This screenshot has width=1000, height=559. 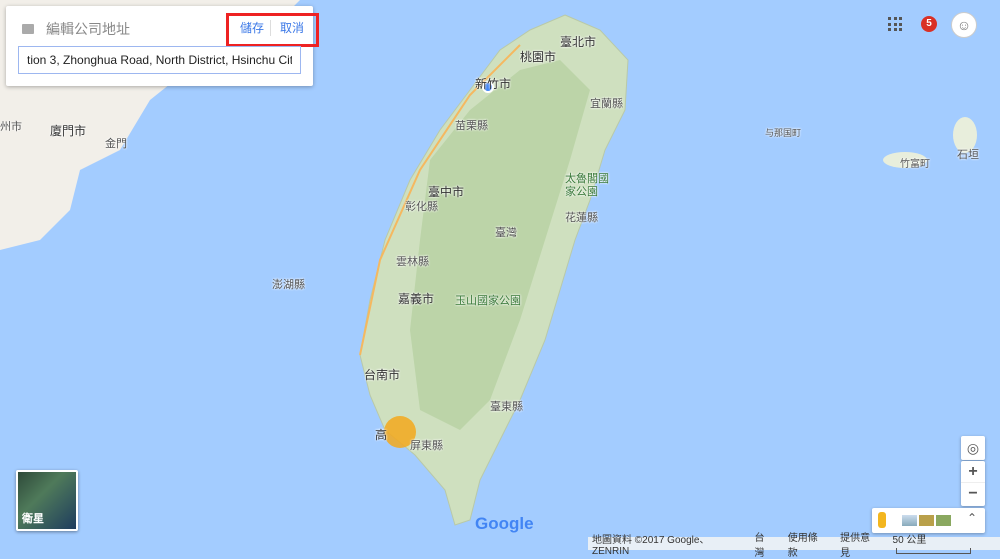 What do you see at coordinates (421, 207) in the screenshot?
I see `label-changhua: 彰化縣` at bounding box center [421, 207].